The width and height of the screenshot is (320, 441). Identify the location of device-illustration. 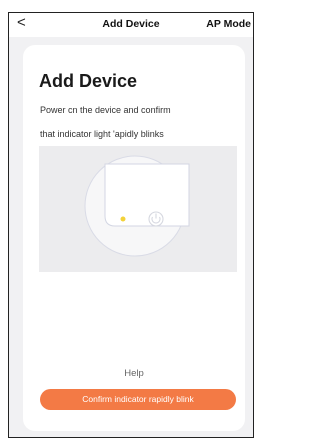
(137, 206).